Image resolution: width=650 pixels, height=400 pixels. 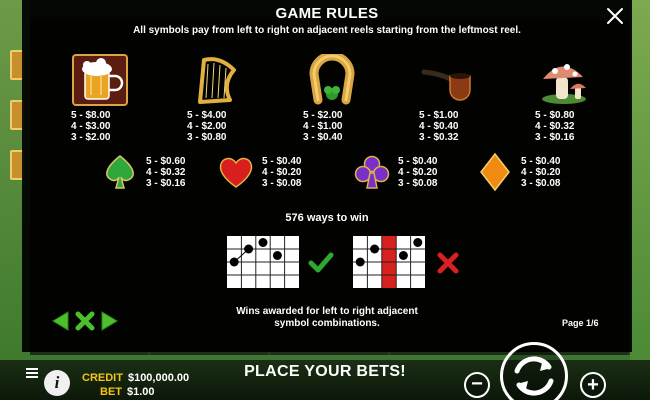 What do you see at coordinates (555, 115) in the screenshot?
I see `pay-5: 5 - $0.80` at bounding box center [555, 115].